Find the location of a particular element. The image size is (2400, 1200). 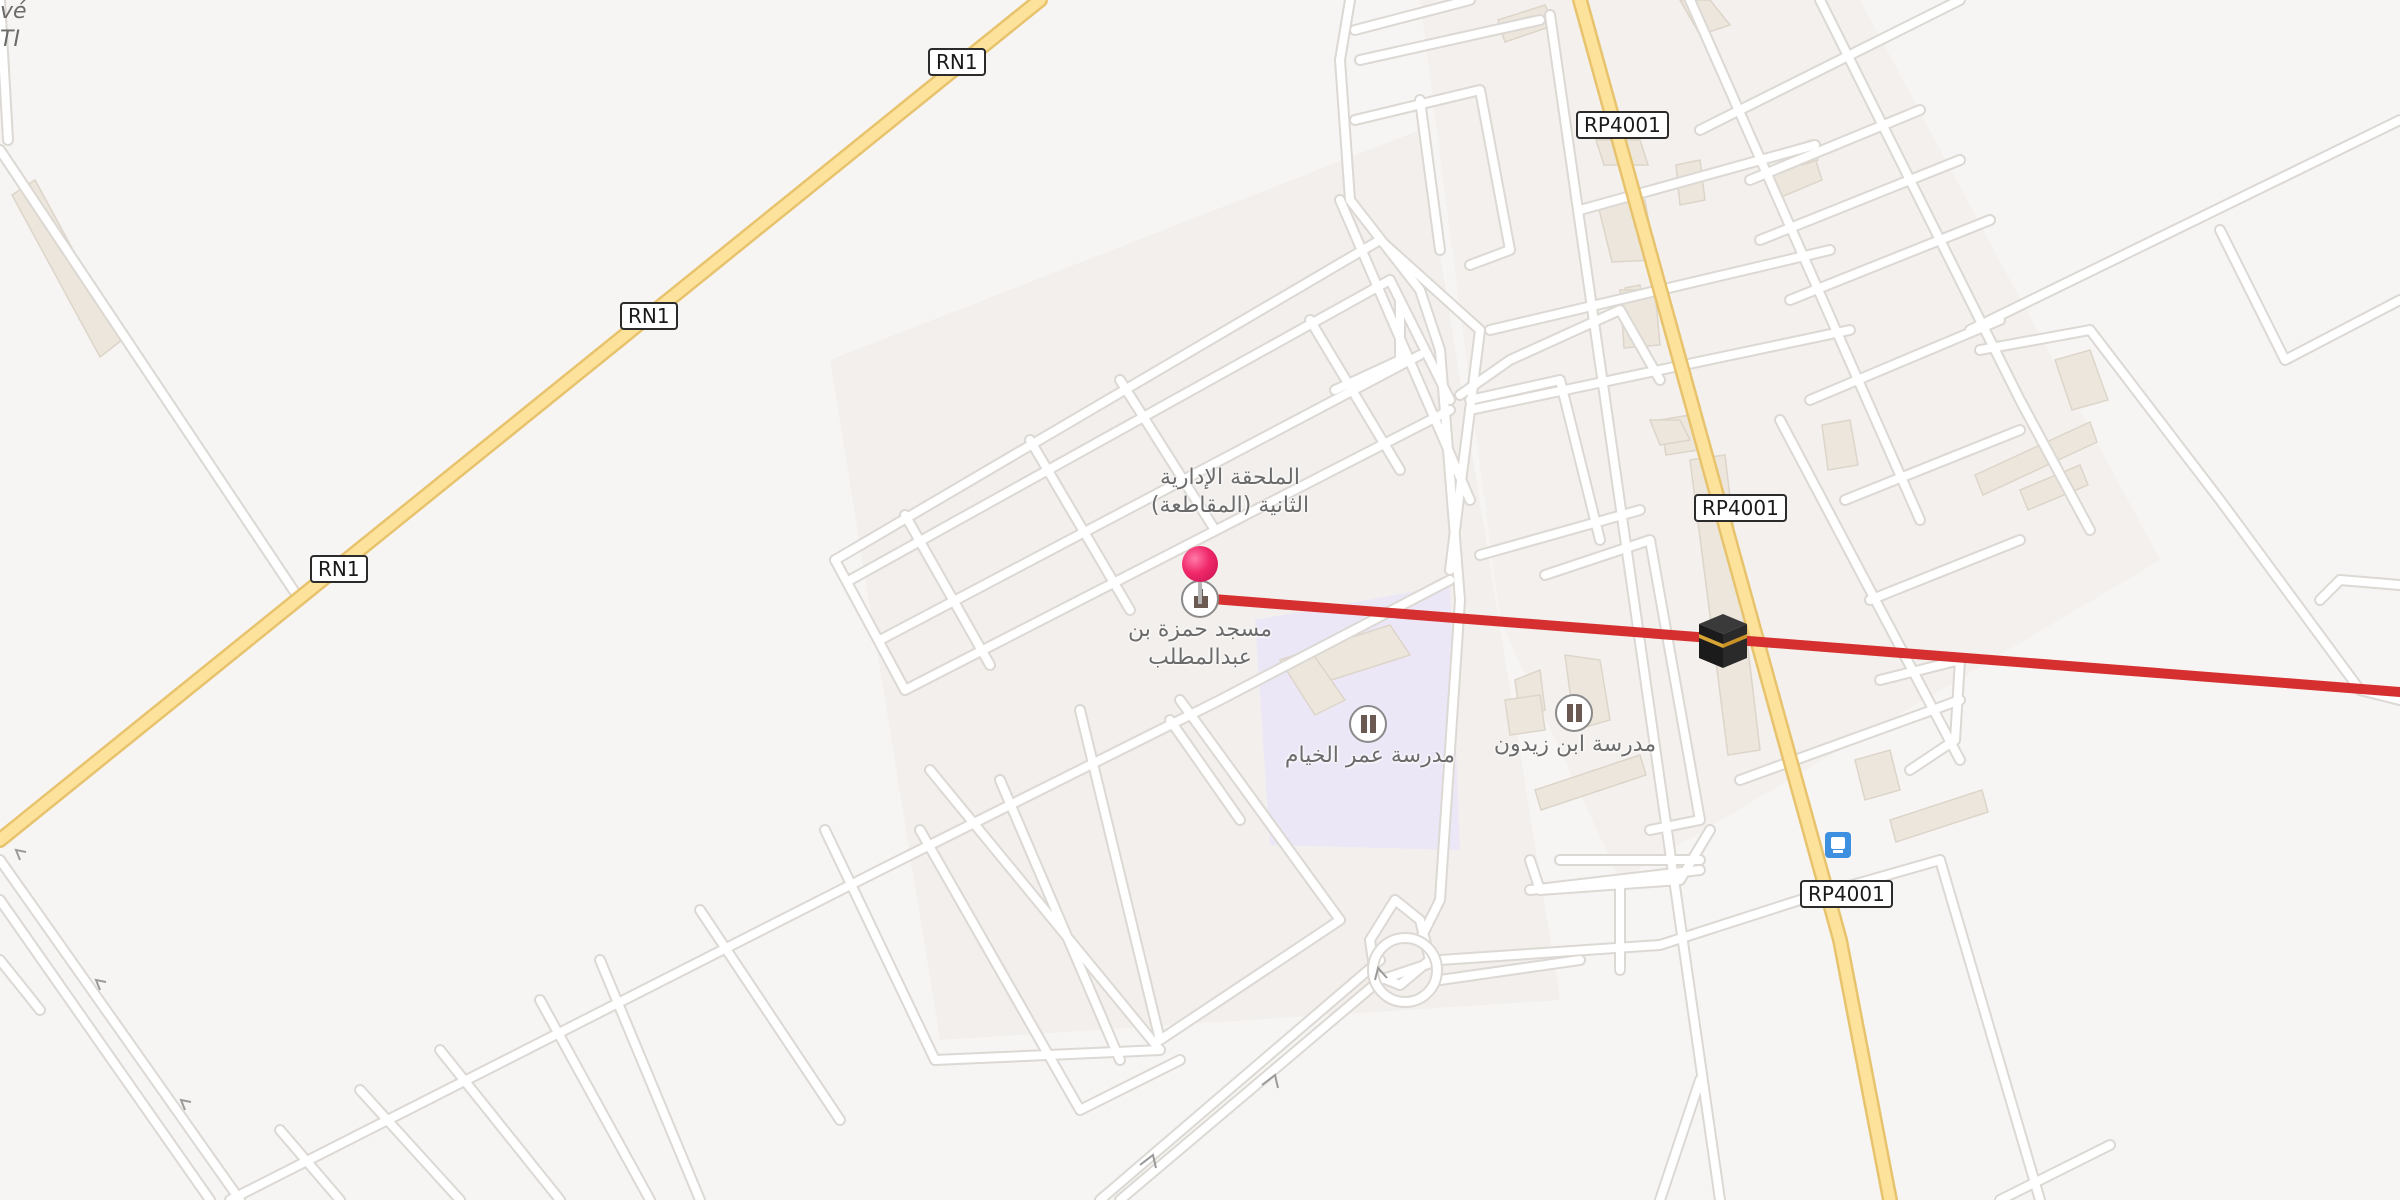

mosque-label-line2: عبدالمطلب is located at coordinates (1200, 657).